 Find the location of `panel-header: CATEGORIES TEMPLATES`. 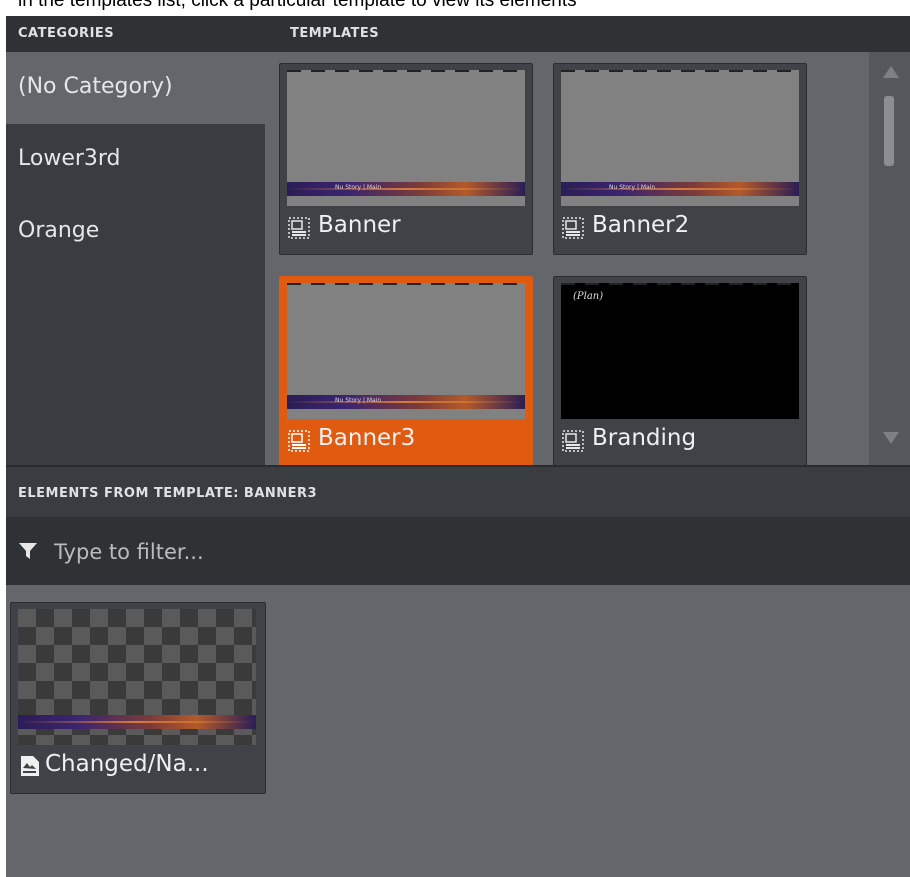

panel-header: CATEGORIES TEMPLATES is located at coordinates (458, 34).